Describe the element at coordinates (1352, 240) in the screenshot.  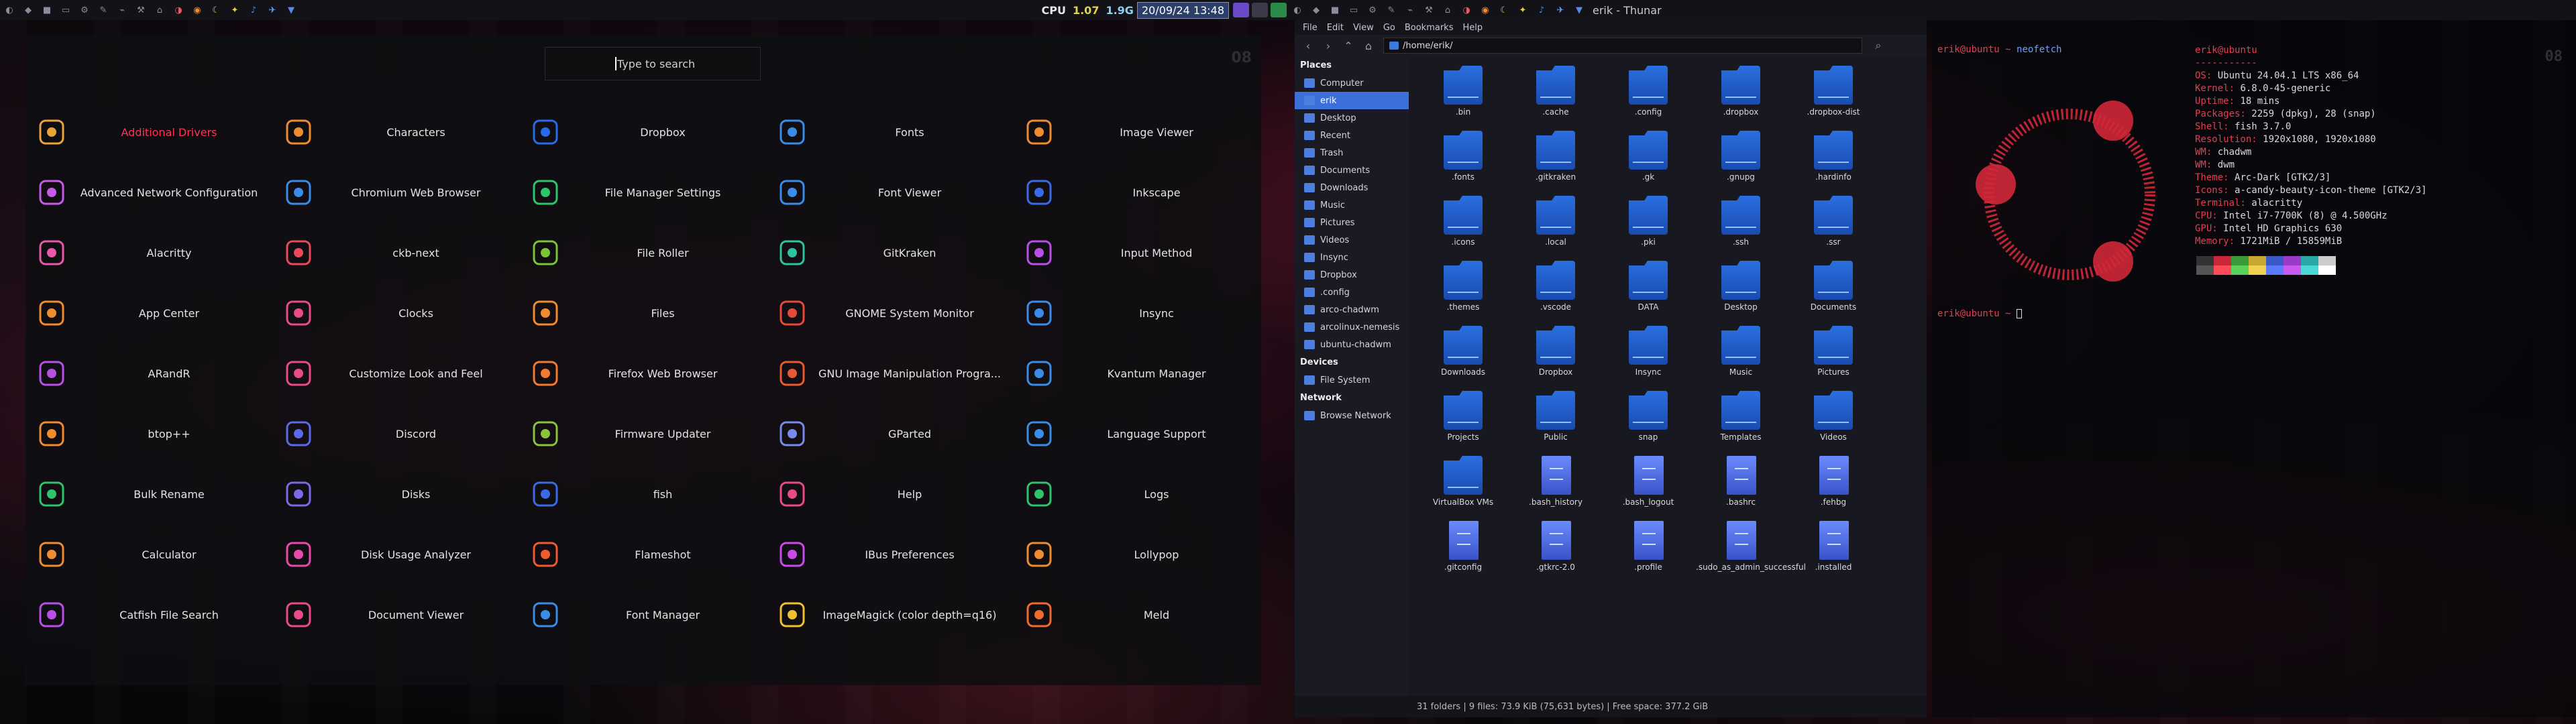
I see `sidebar-item: Videos` at that location.